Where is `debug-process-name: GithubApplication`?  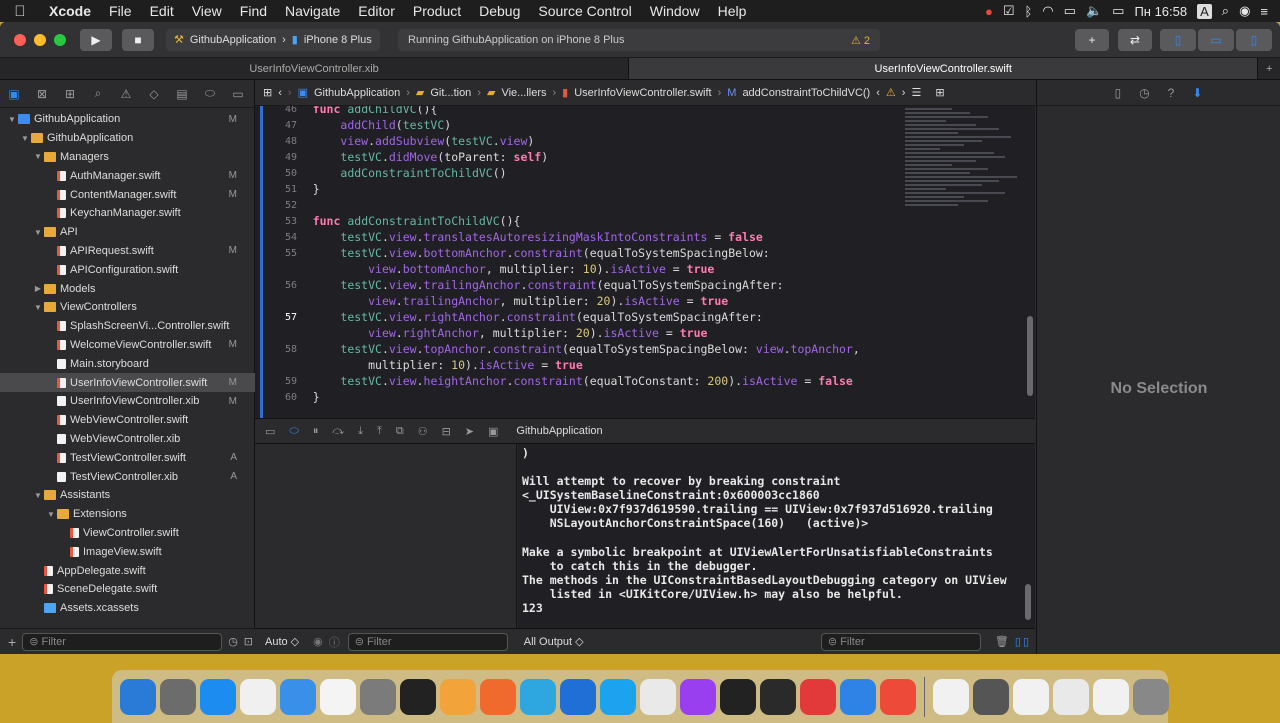 debug-process-name: GithubApplication is located at coordinates (559, 431).